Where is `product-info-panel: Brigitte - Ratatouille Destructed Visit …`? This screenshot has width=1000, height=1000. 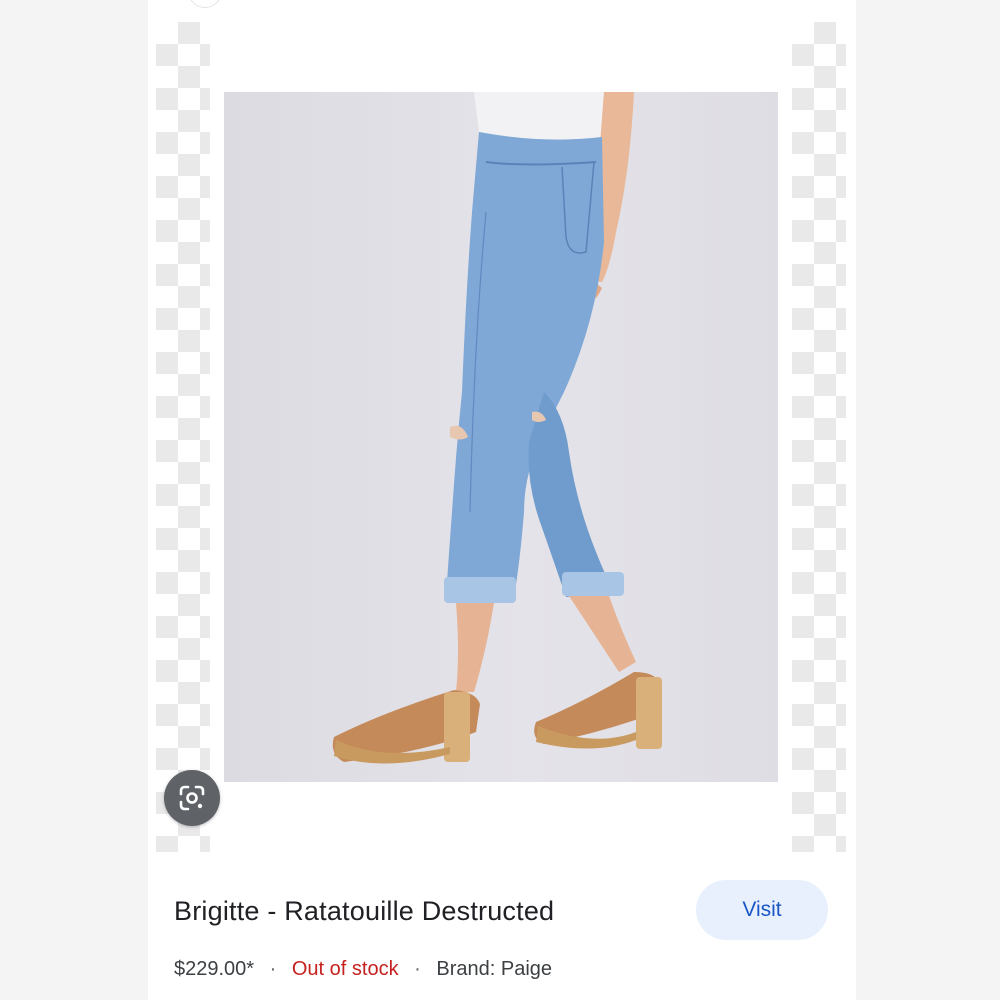 product-info-panel: Brigitte - Ratatouille Destructed Visit … is located at coordinates (502, 926).